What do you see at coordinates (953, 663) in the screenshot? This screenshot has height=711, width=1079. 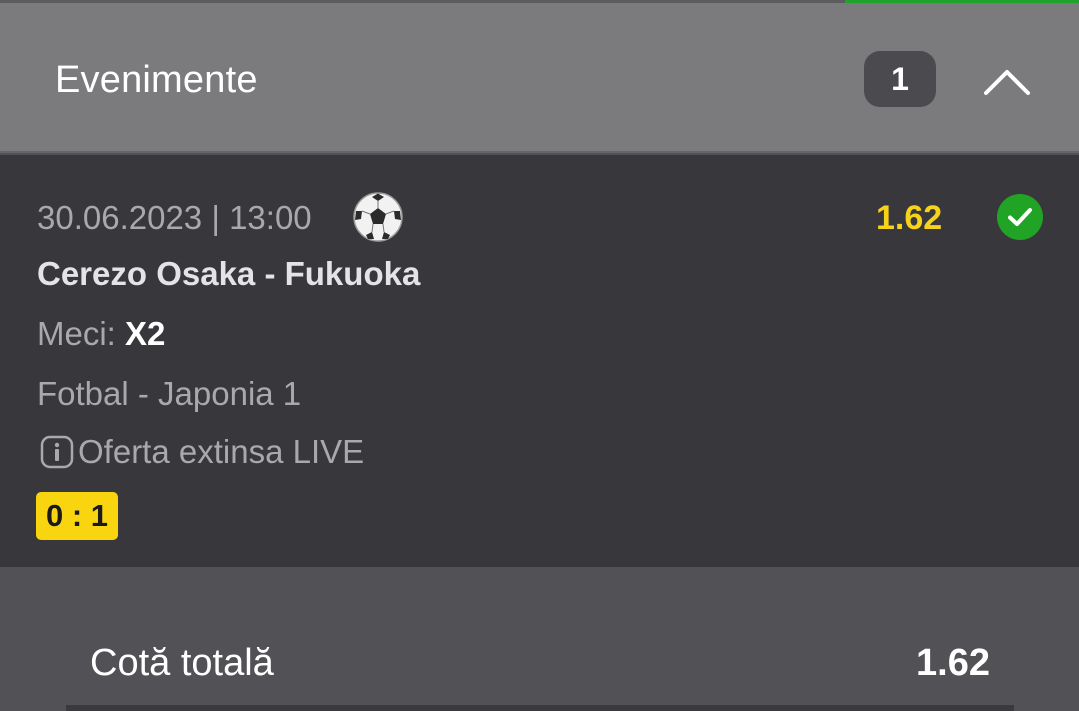 I see `total-odds-value: 1.62` at bounding box center [953, 663].